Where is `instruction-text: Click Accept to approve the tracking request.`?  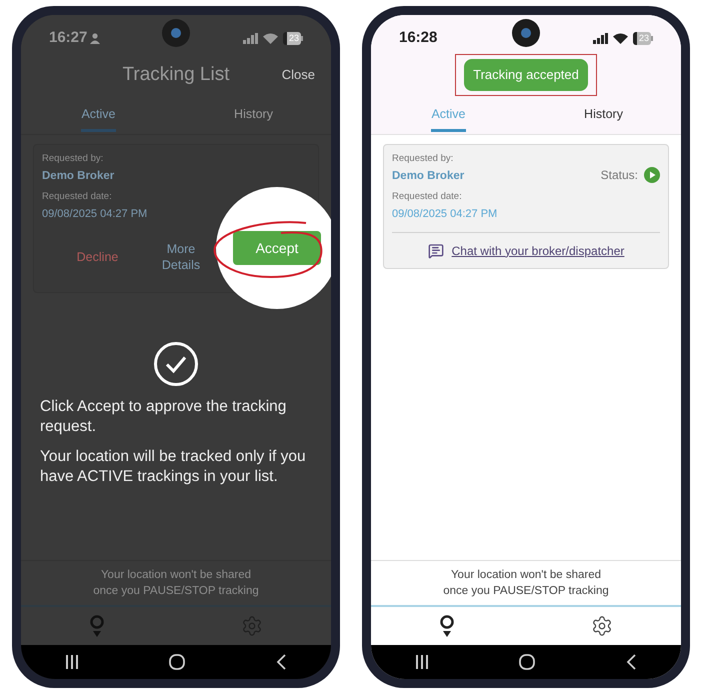 instruction-text: Click Accept to approve the tracking request. is located at coordinates (164, 417).